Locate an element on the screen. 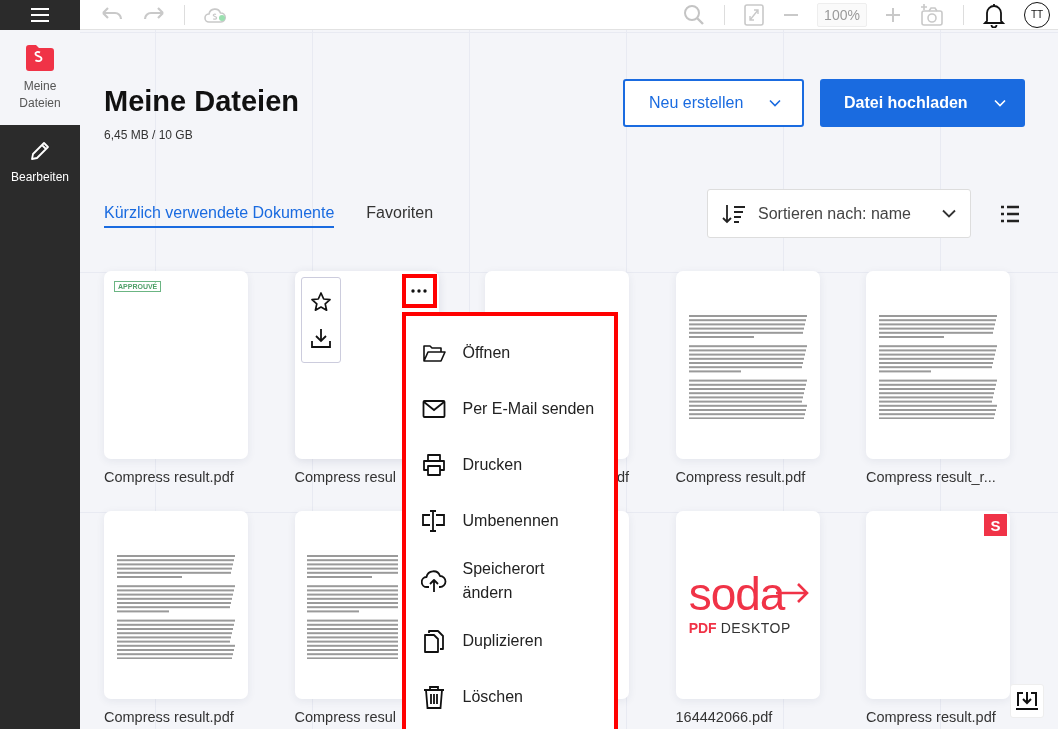 The width and height of the screenshot is (1058, 729). logo-wordmark: soda is located at coordinates (736, 594).